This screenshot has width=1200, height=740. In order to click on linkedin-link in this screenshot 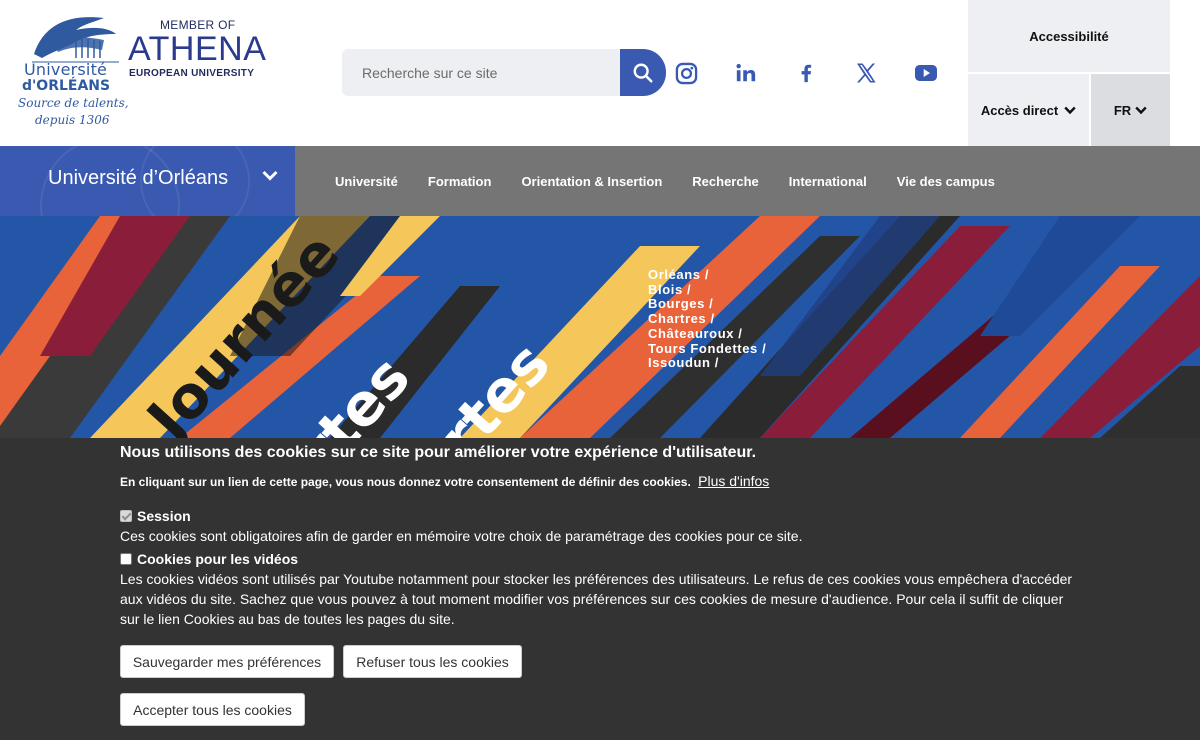, I will do `click(746, 73)`.